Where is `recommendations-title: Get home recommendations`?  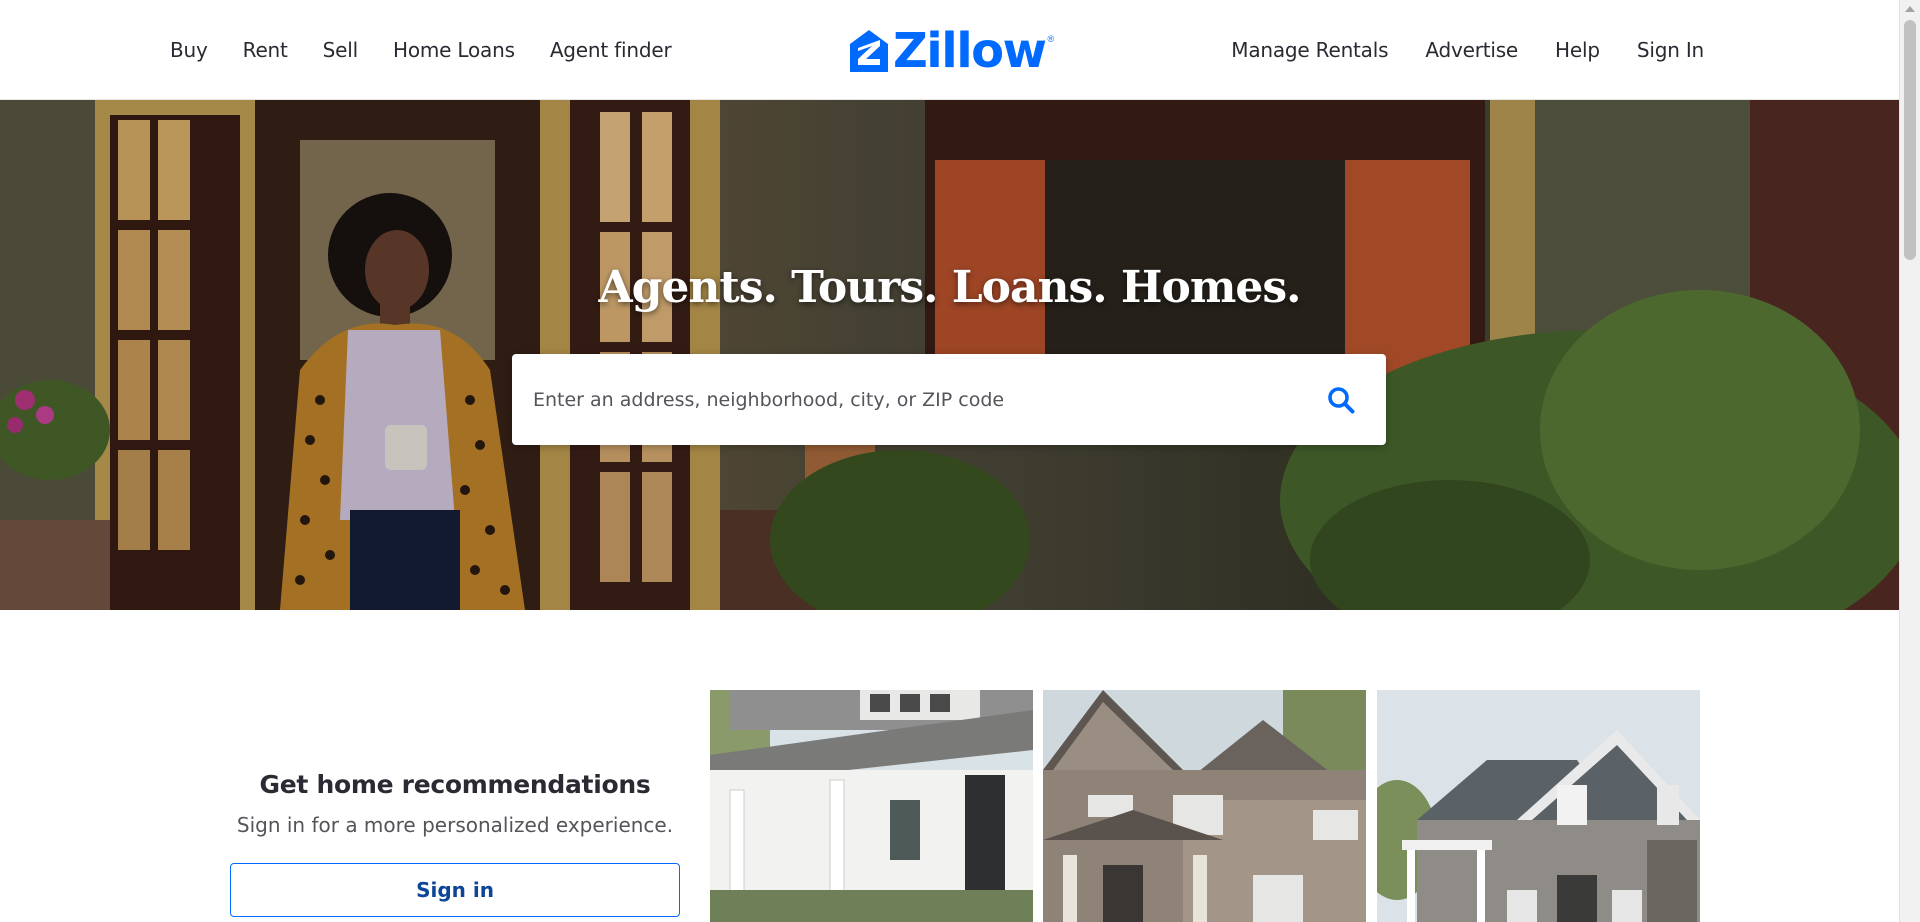
recommendations-title: Get home recommendations is located at coordinates (455, 784).